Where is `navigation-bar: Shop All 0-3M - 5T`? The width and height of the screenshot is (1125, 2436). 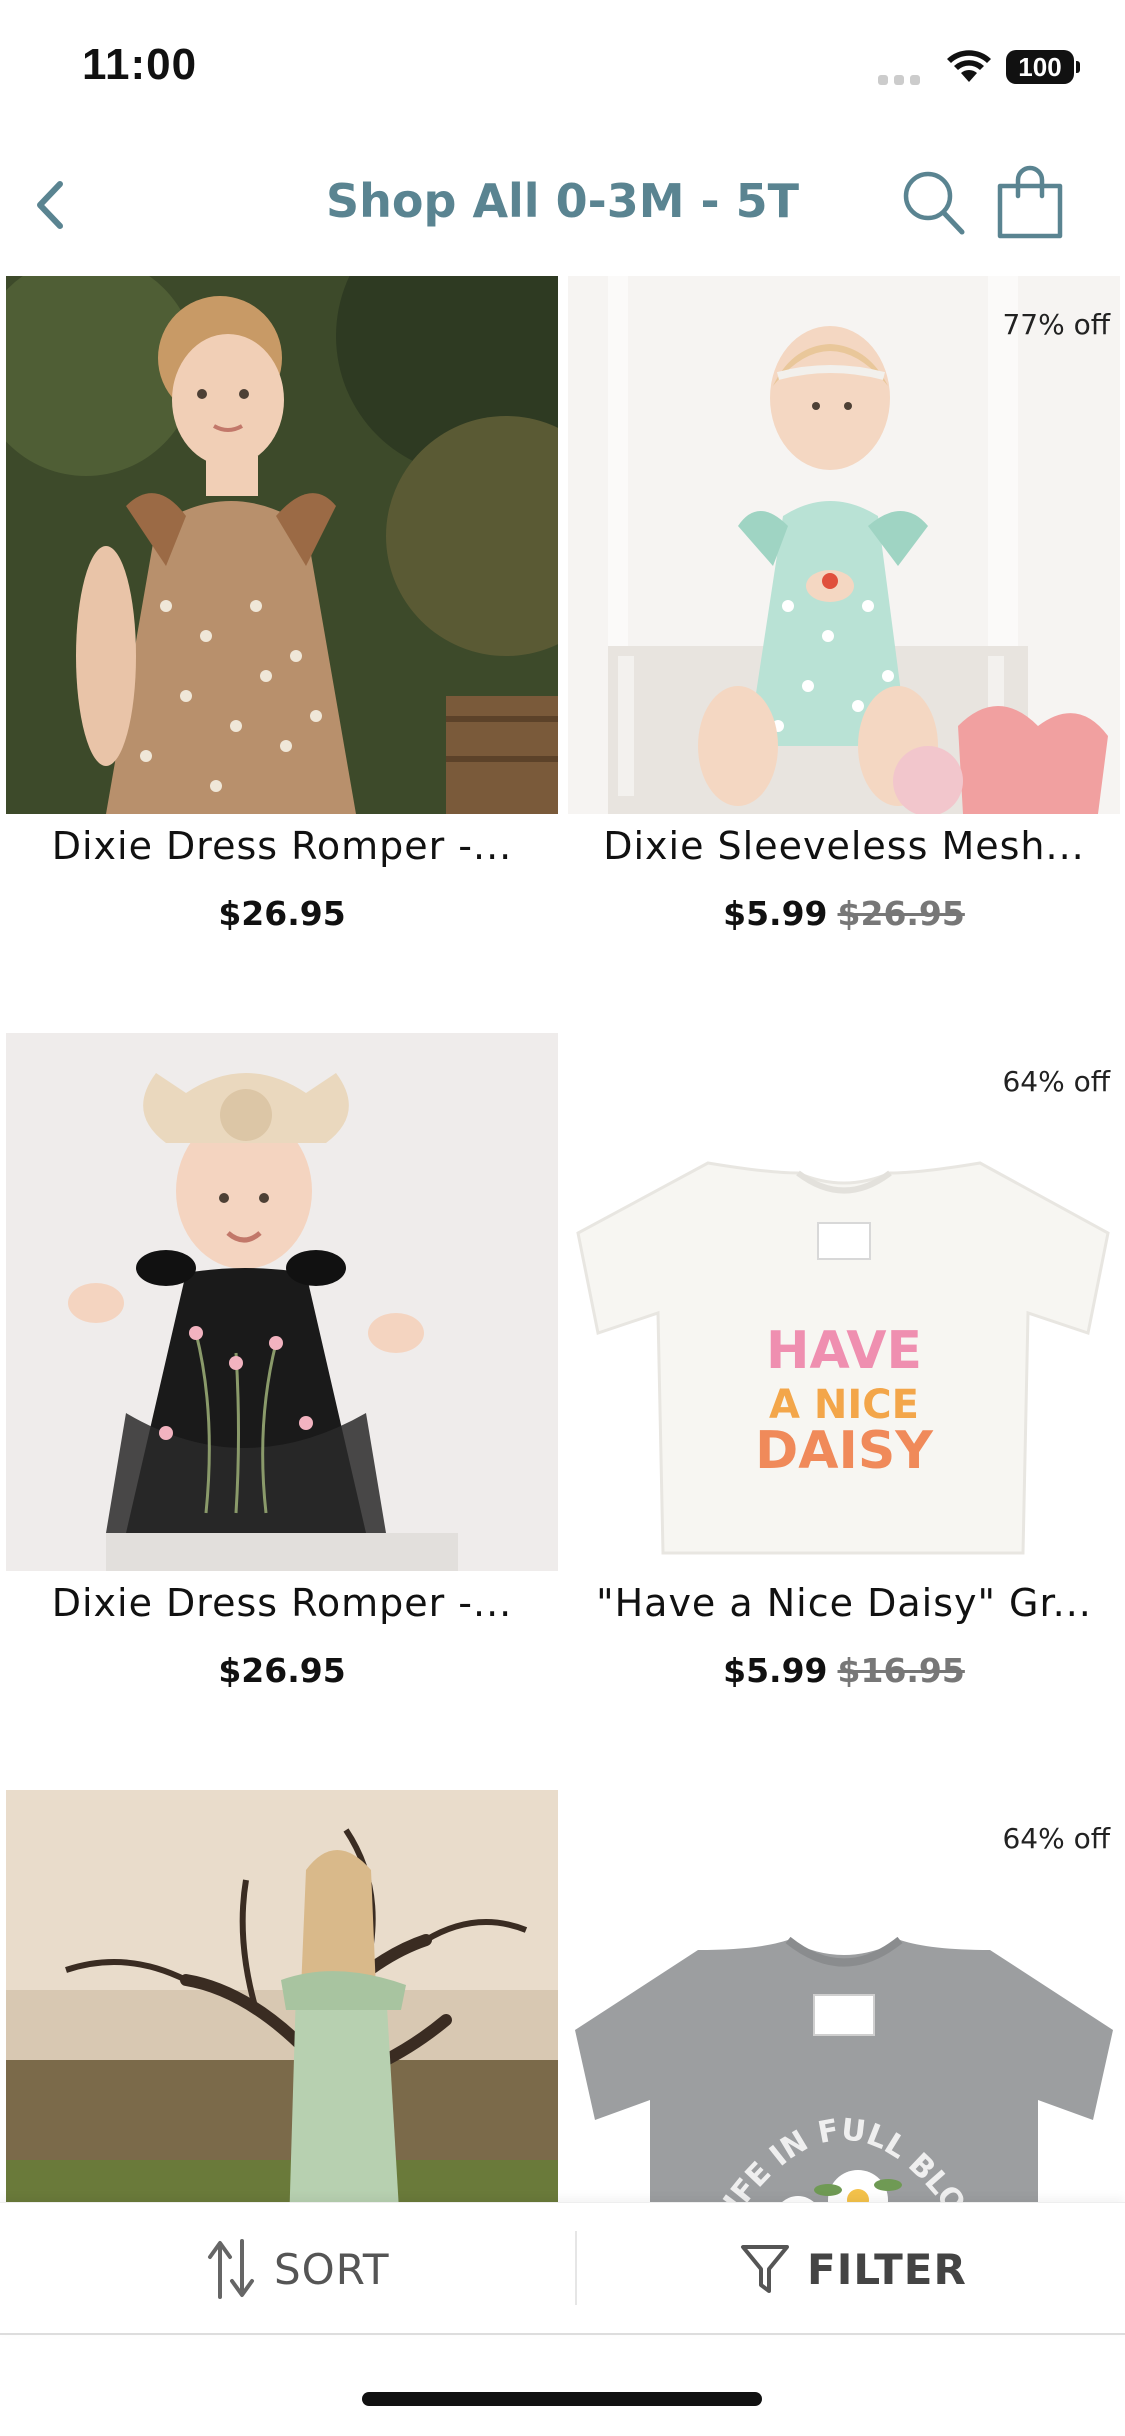 navigation-bar: Shop All 0-3M - 5T is located at coordinates (562, 208).